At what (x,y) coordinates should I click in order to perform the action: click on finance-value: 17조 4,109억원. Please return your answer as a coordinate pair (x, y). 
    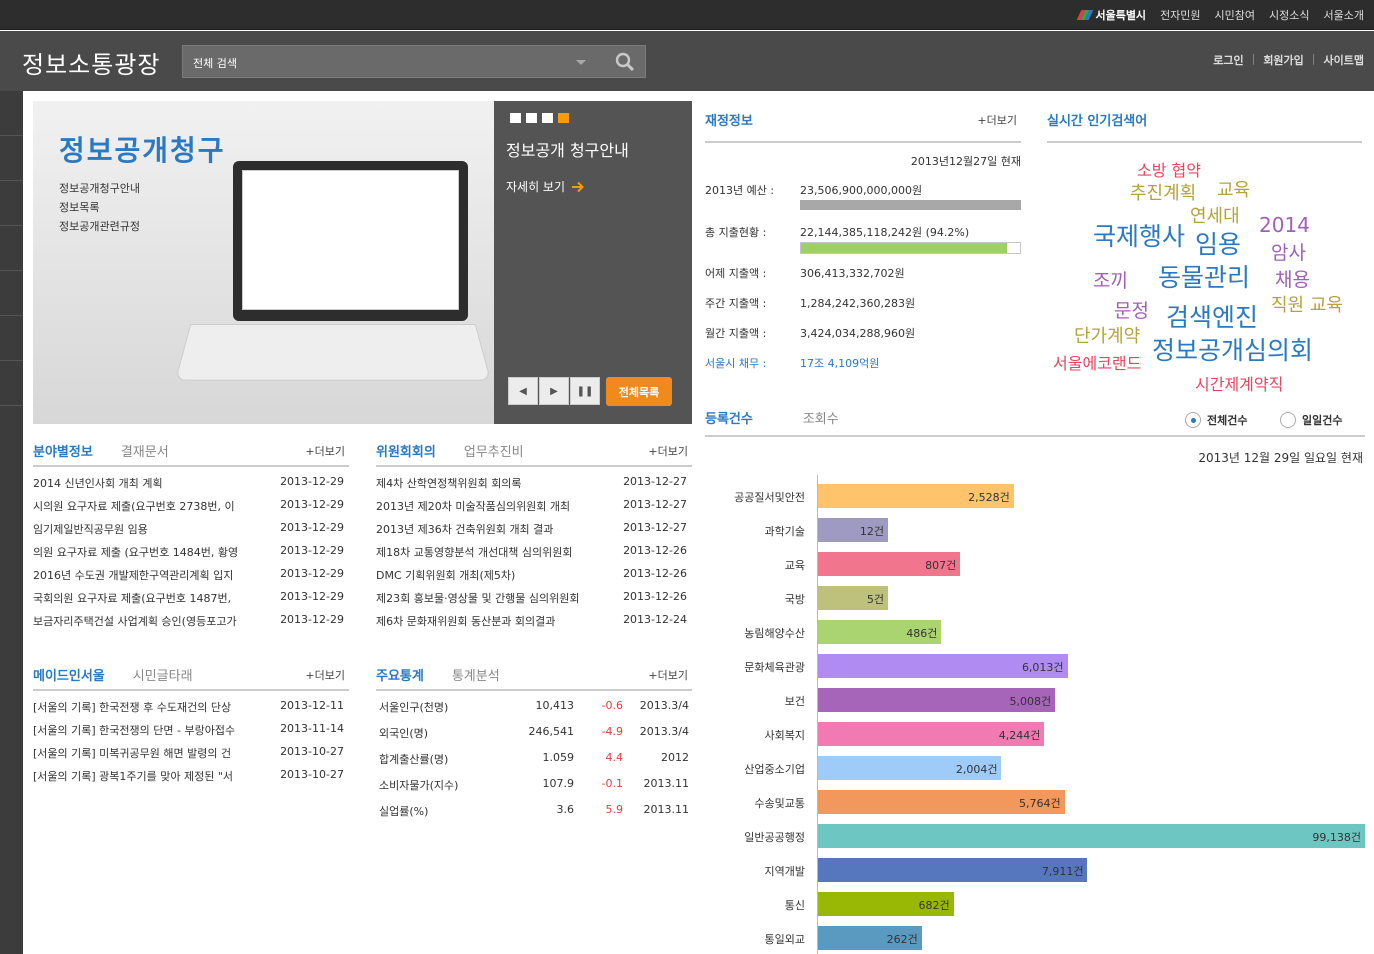
    Looking at the image, I should click on (839, 363).